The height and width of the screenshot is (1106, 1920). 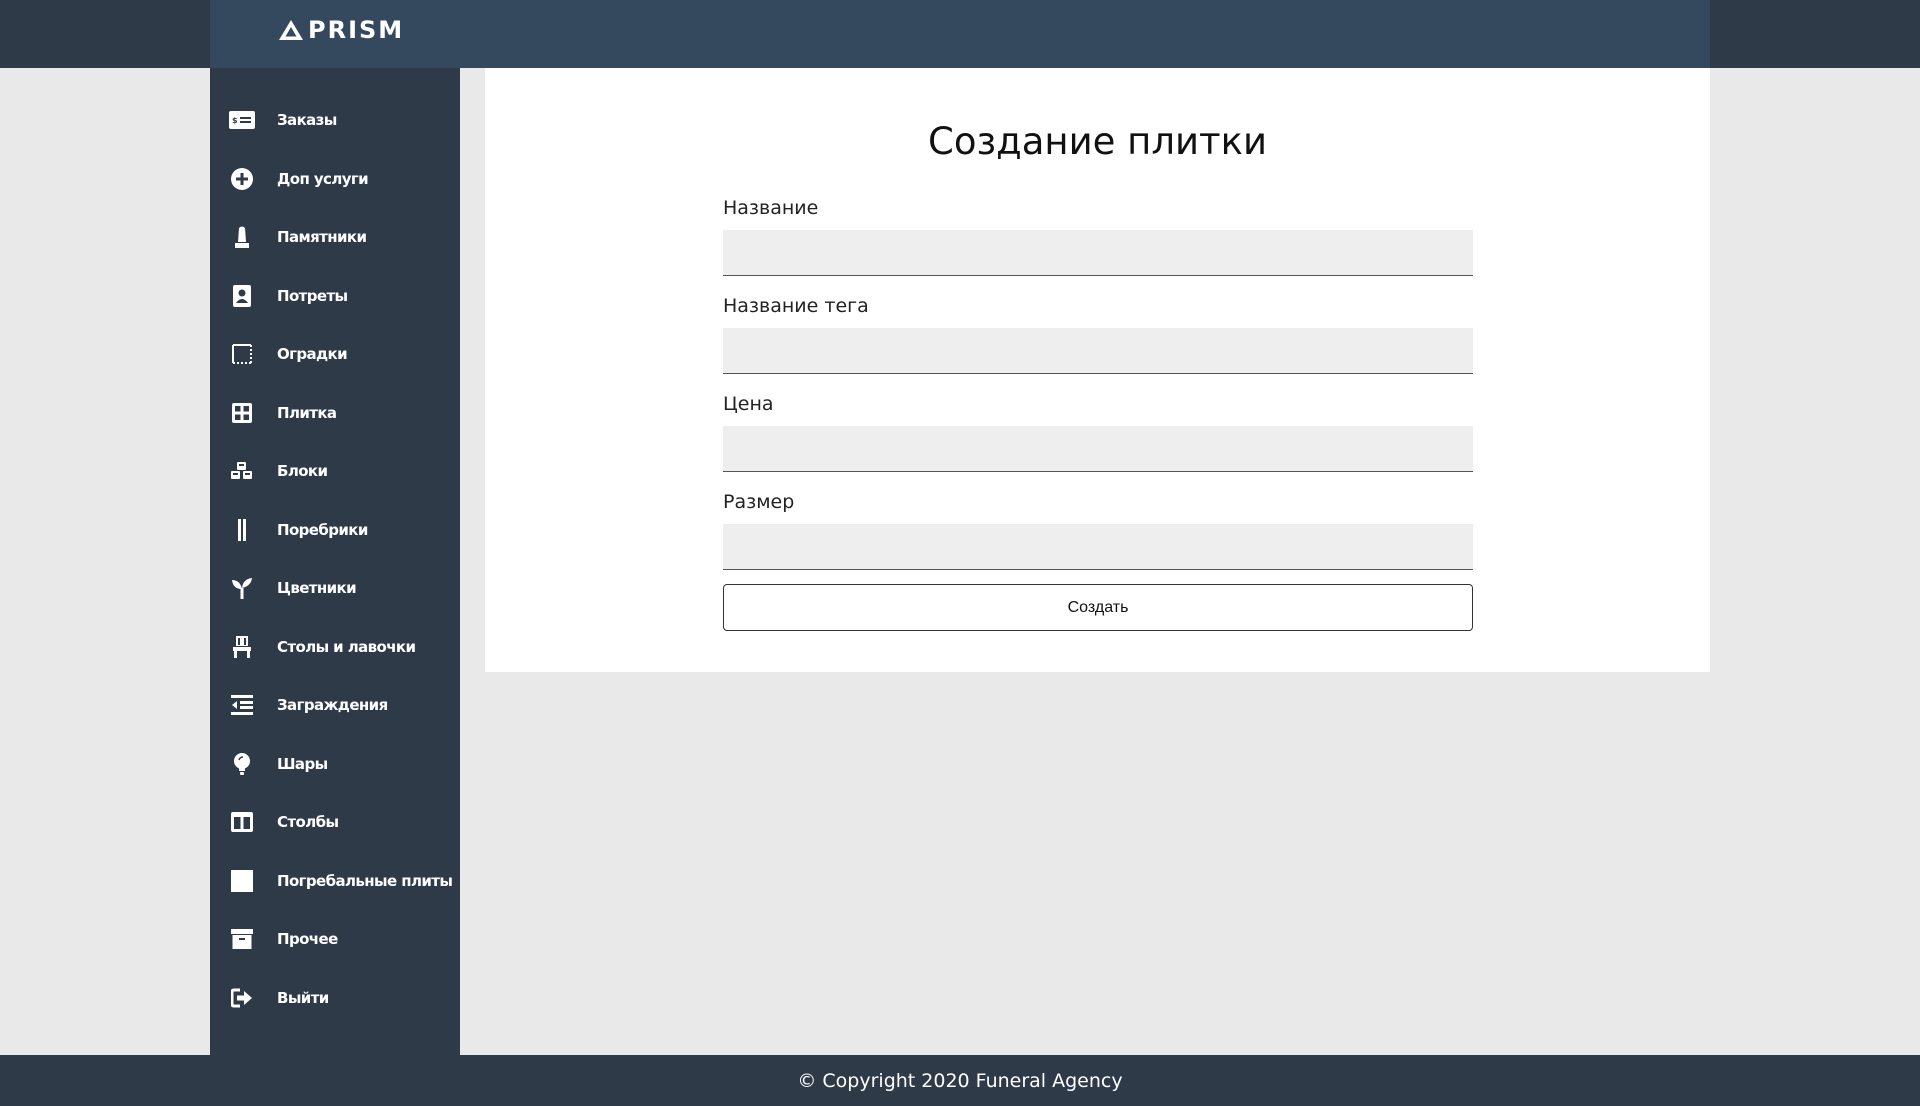 I want to click on sidebar-item-balls: Шары, so click(x=335, y=764).